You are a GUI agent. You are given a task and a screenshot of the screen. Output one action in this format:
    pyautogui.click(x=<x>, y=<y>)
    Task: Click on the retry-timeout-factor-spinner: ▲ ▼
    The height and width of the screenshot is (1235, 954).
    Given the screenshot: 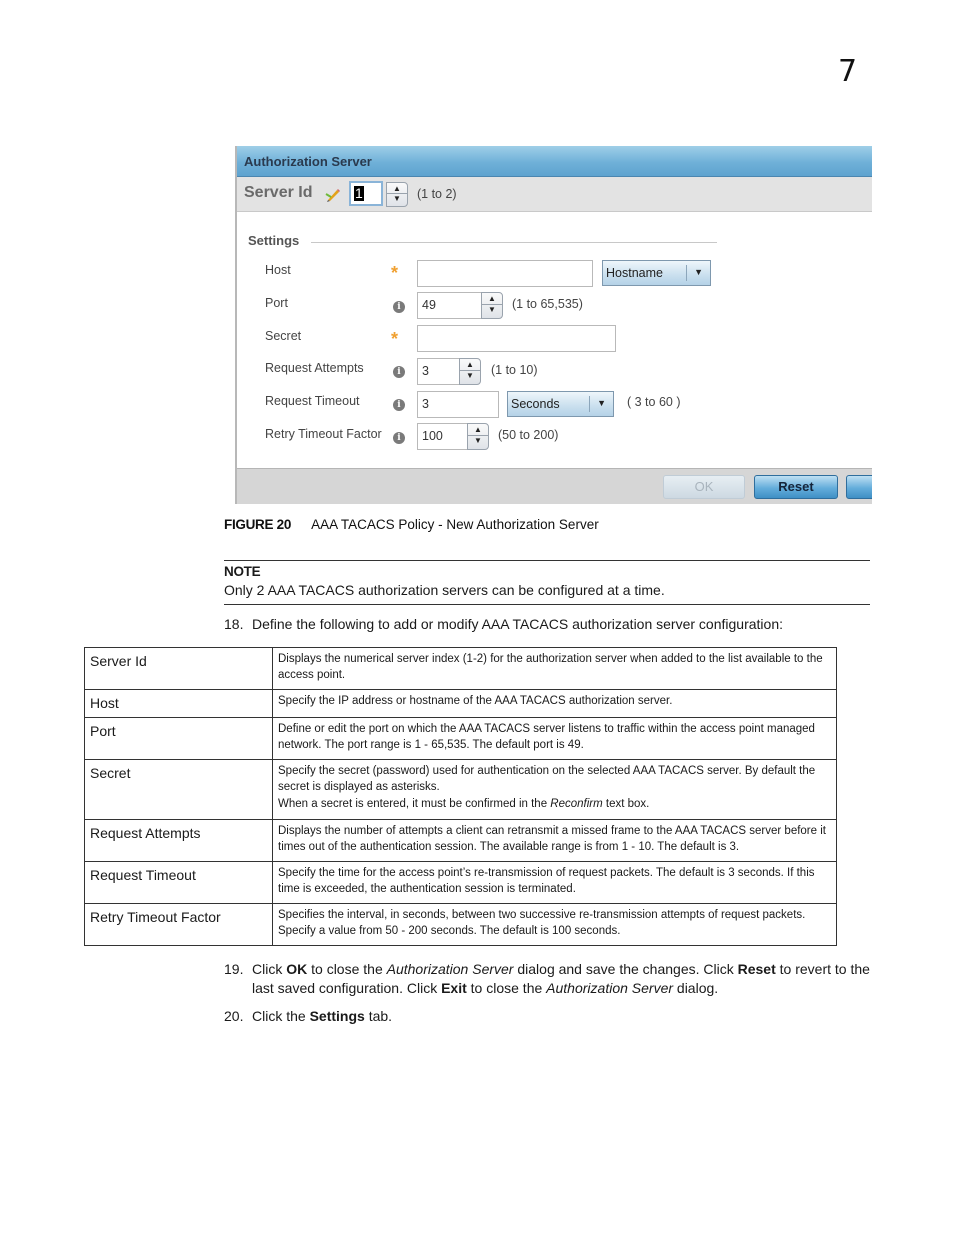 What is the action you would take?
    pyautogui.click(x=478, y=436)
    